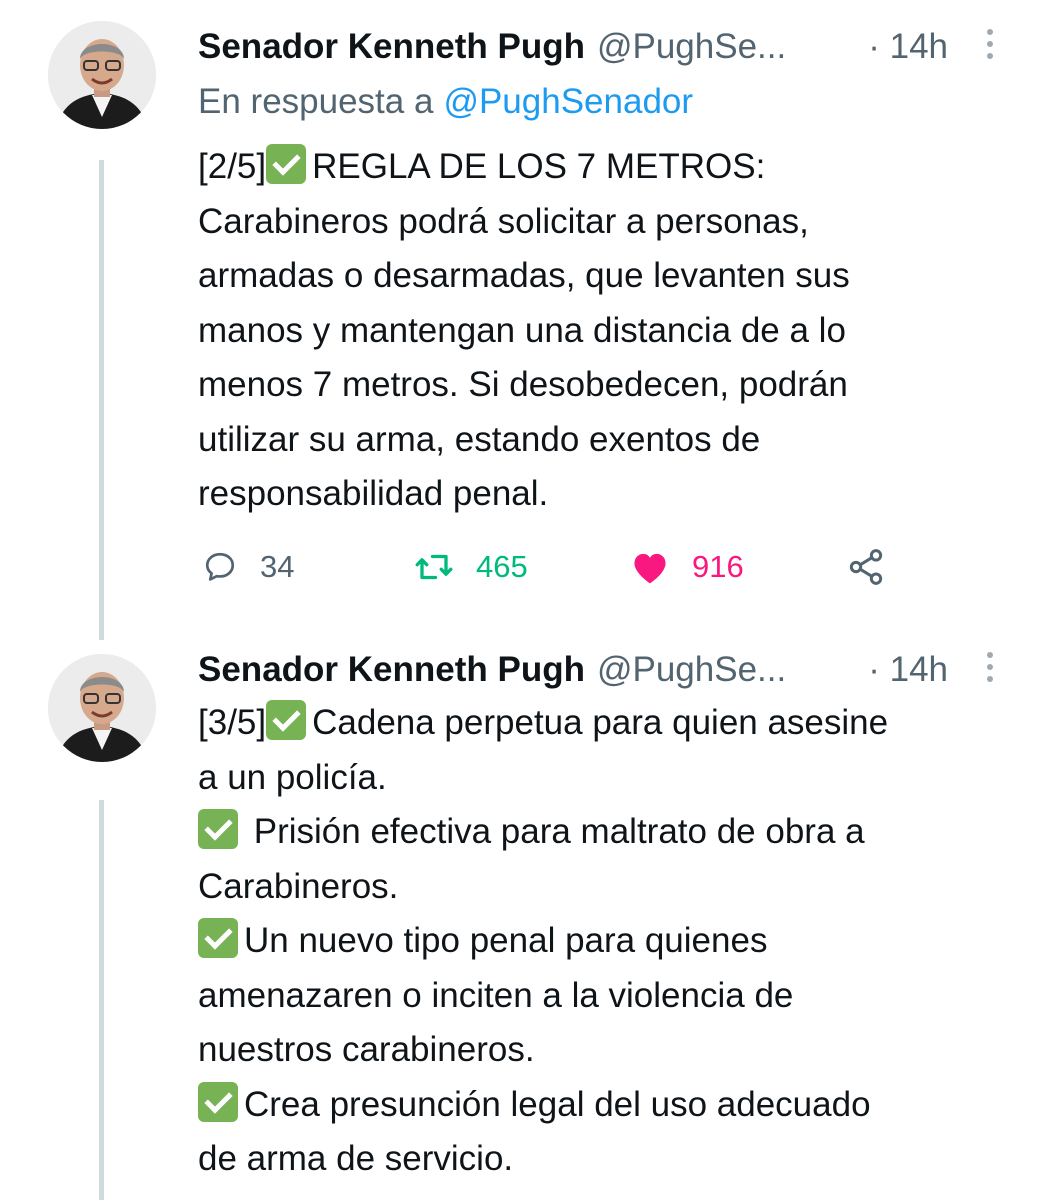 This screenshot has width=1062, height=1200. I want to click on text-line: Crea presunción legal del uso adecuado, so click(618, 1105).